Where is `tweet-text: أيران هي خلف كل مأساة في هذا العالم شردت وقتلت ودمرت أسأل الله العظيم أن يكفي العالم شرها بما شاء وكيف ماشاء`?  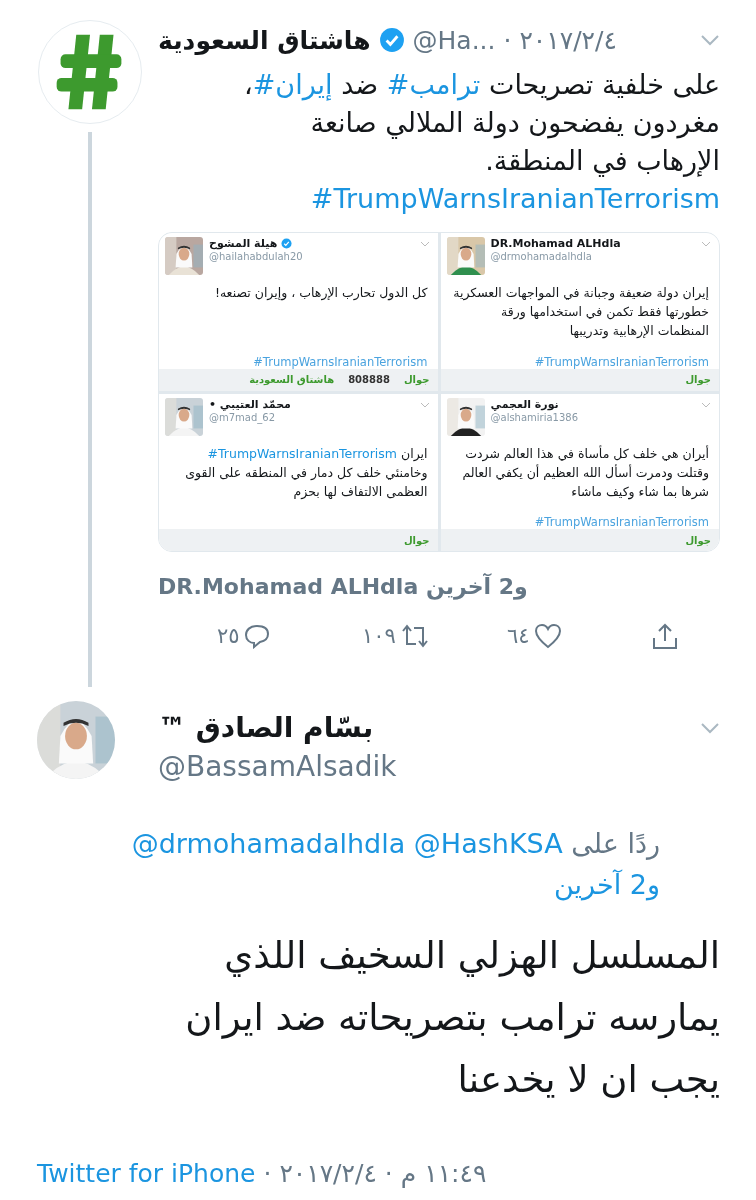
tweet-text: أيران هي خلف كل مأساة في هذا العالم شردت وقتلت ودمرت أسأل الله العظيم أن يكفي العالم شرها بما شاء وكيف ماشاء is located at coordinates (585, 473).